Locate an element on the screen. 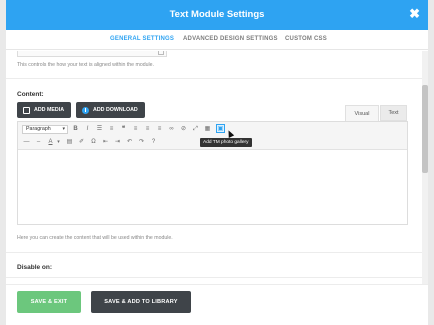 The image size is (434, 325). scrollbar-thumb is located at coordinates (425, 129).